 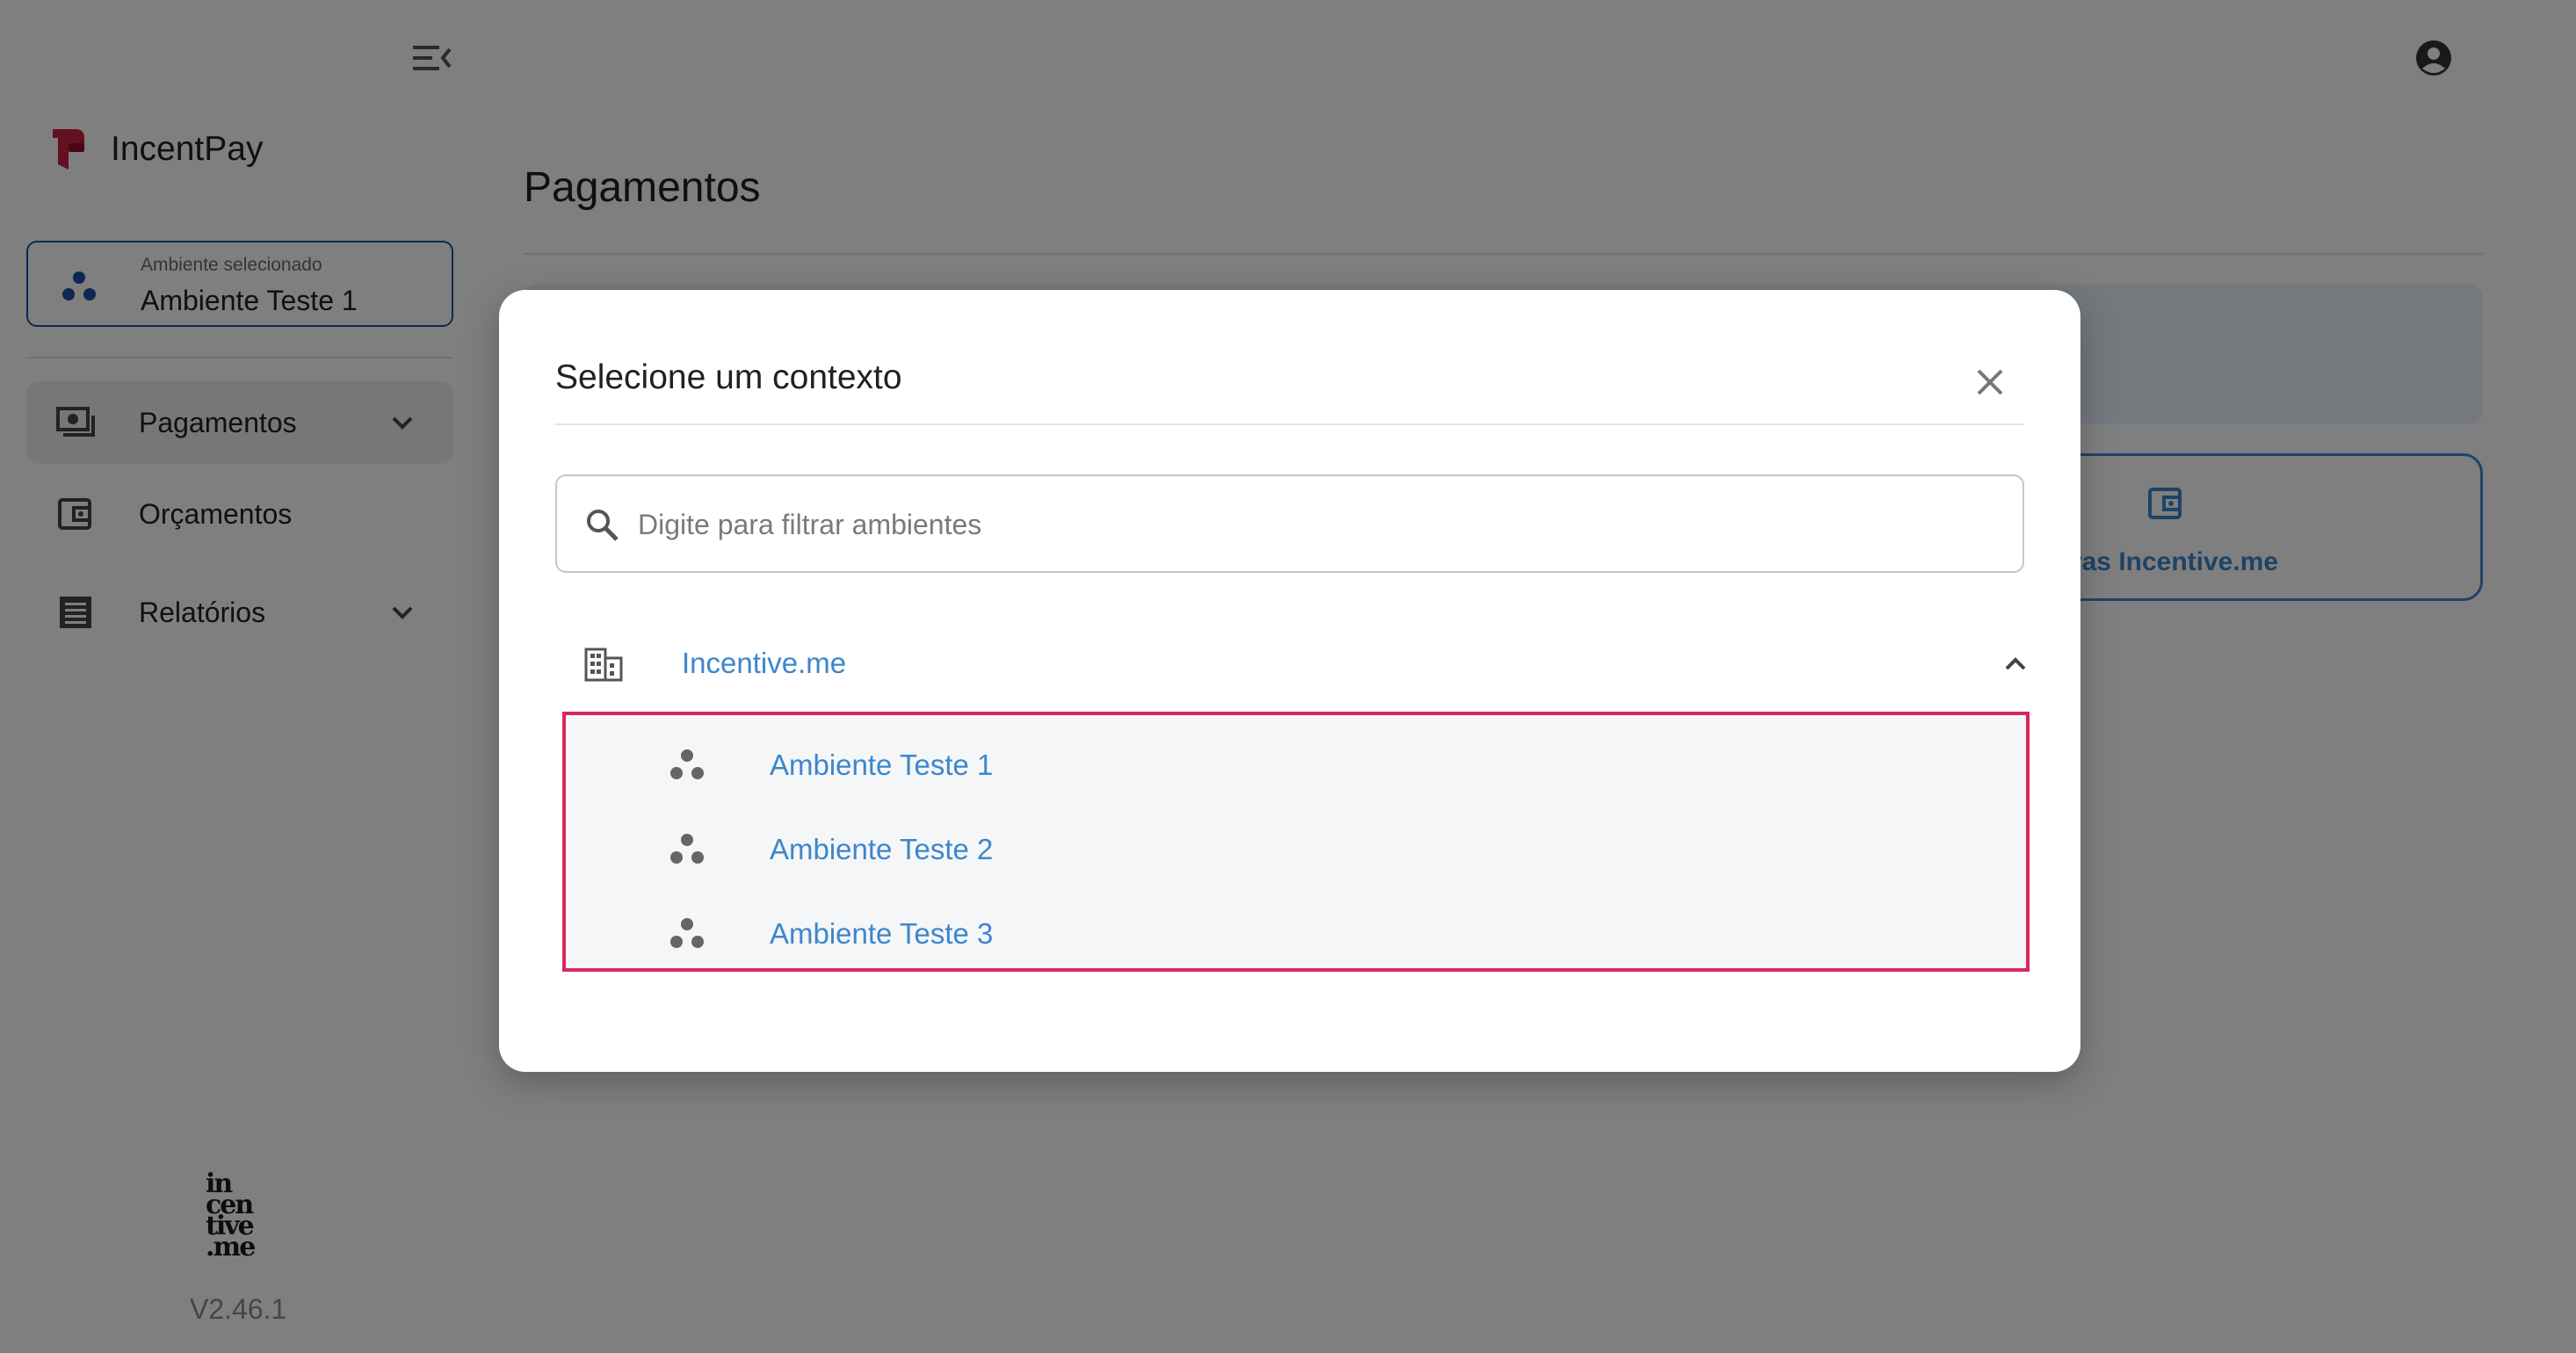 What do you see at coordinates (728, 377) in the screenshot?
I see `dialog-title: Selecione um contexto` at bounding box center [728, 377].